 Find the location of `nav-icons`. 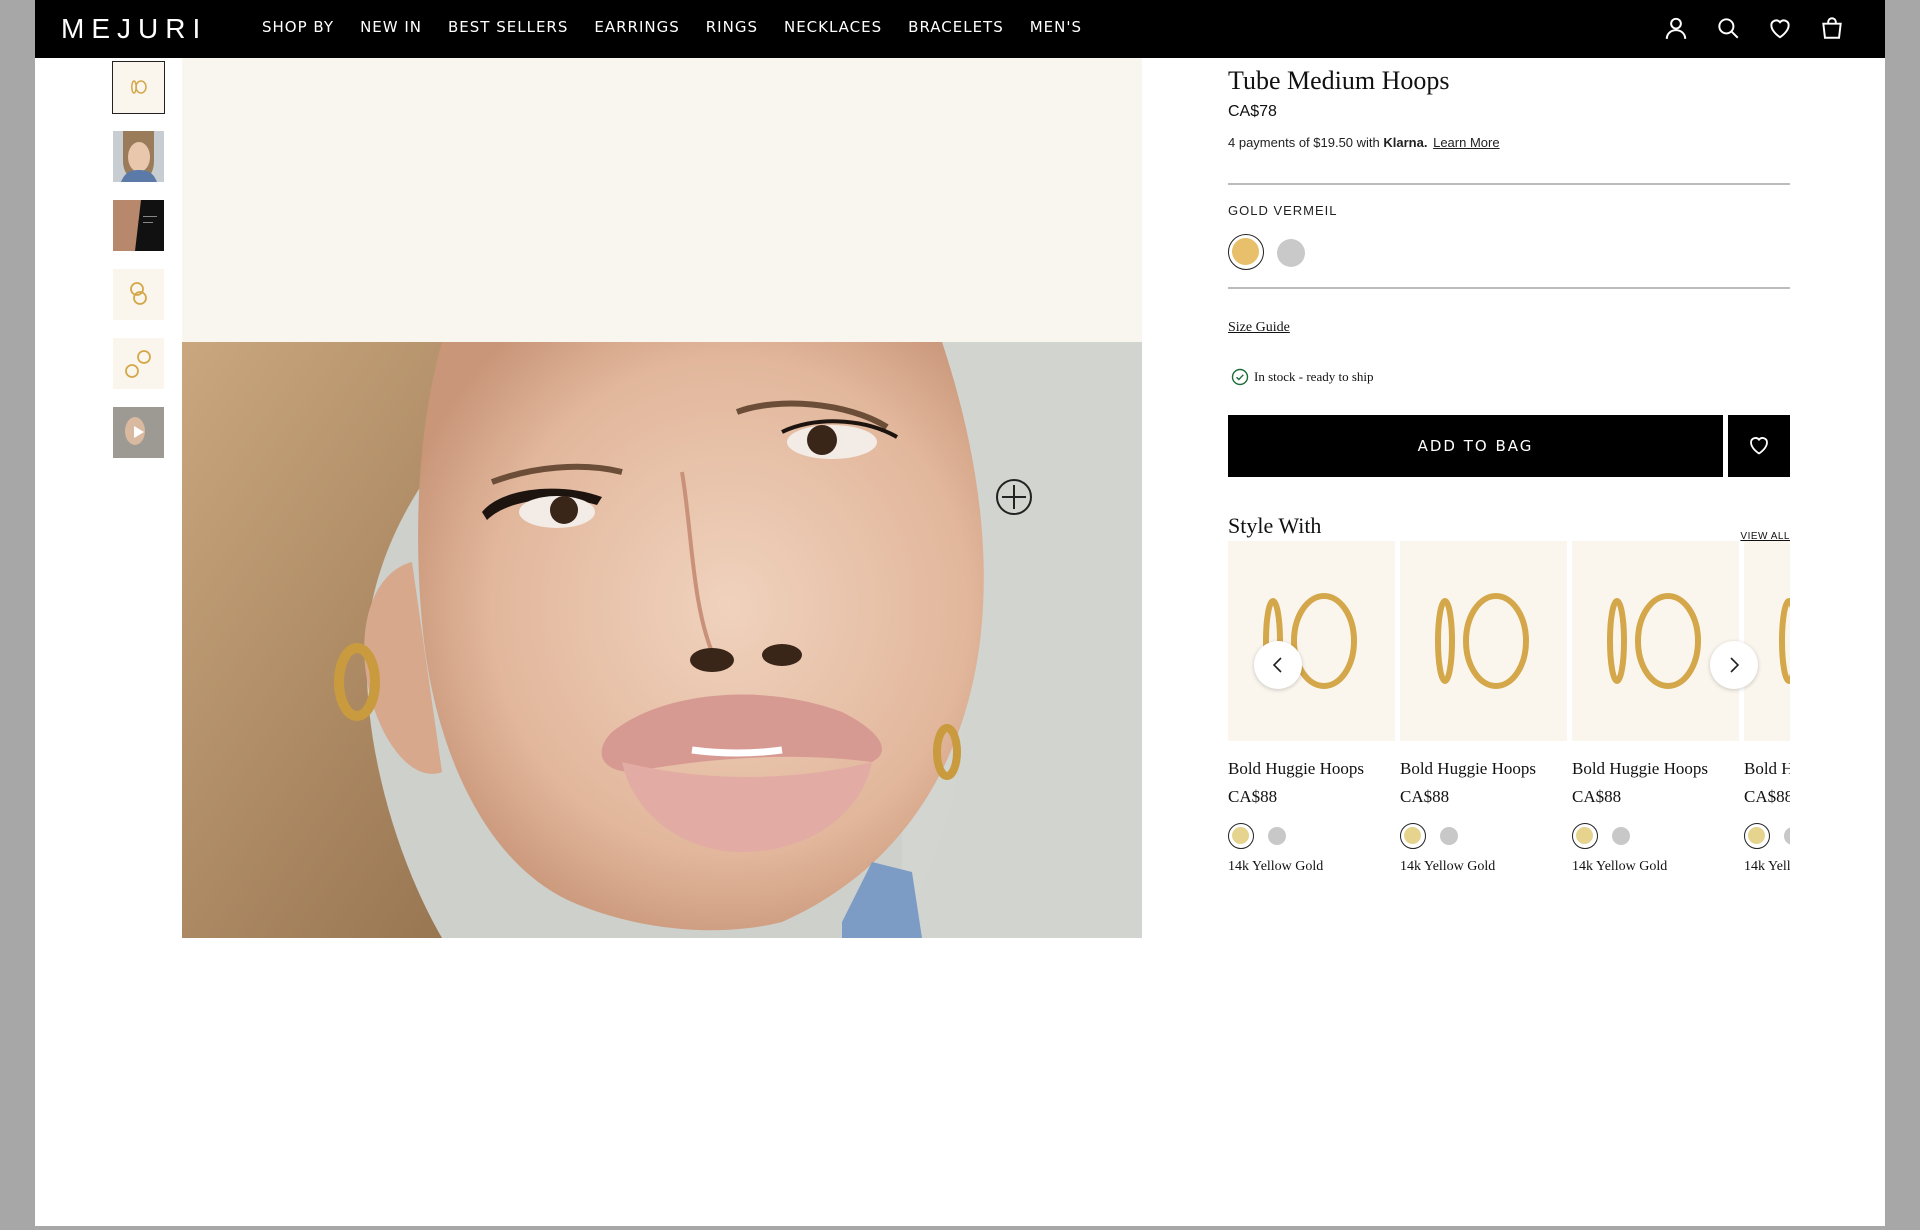

nav-icons is located at coordinates (1754, 28).